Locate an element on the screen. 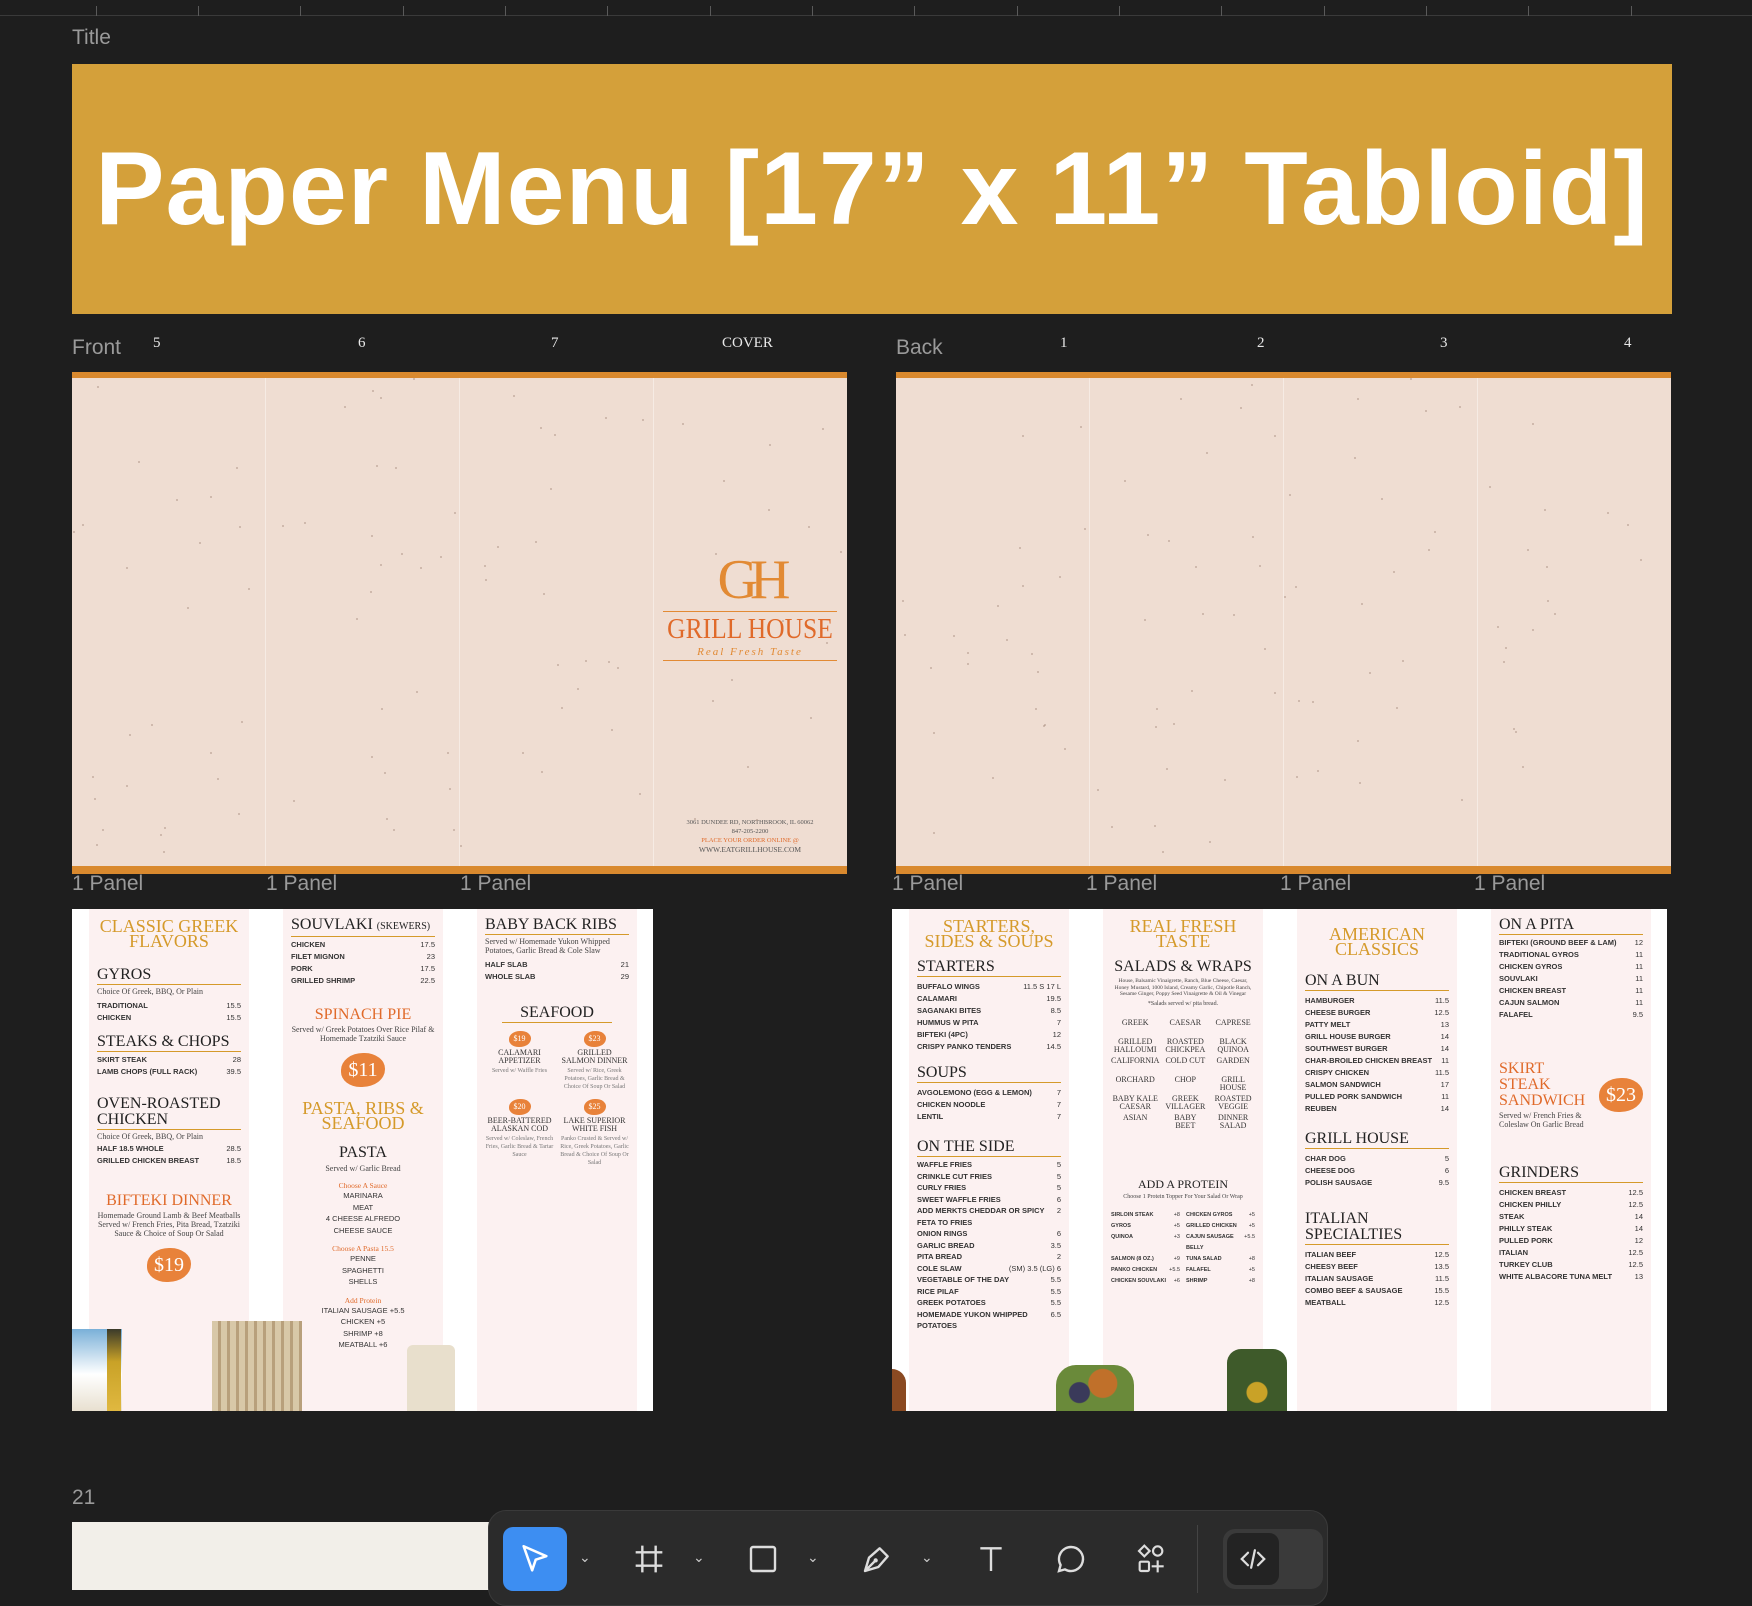 The width and height of the screenshot is (1752, 1606). menu-item-price: 14 is located at coordinates (1638, 1228).